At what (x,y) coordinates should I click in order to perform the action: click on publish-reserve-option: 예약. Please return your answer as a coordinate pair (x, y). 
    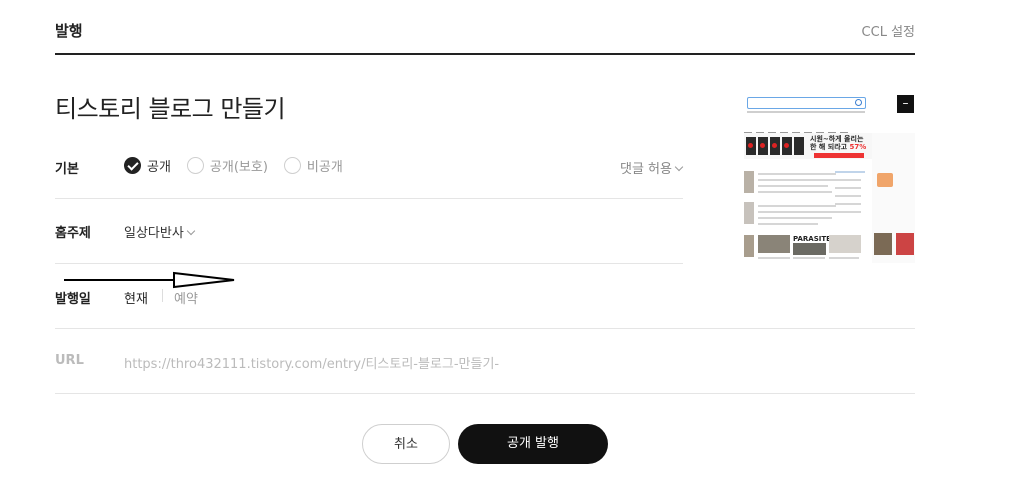
    Looking at the image, I should click on (186, 297).